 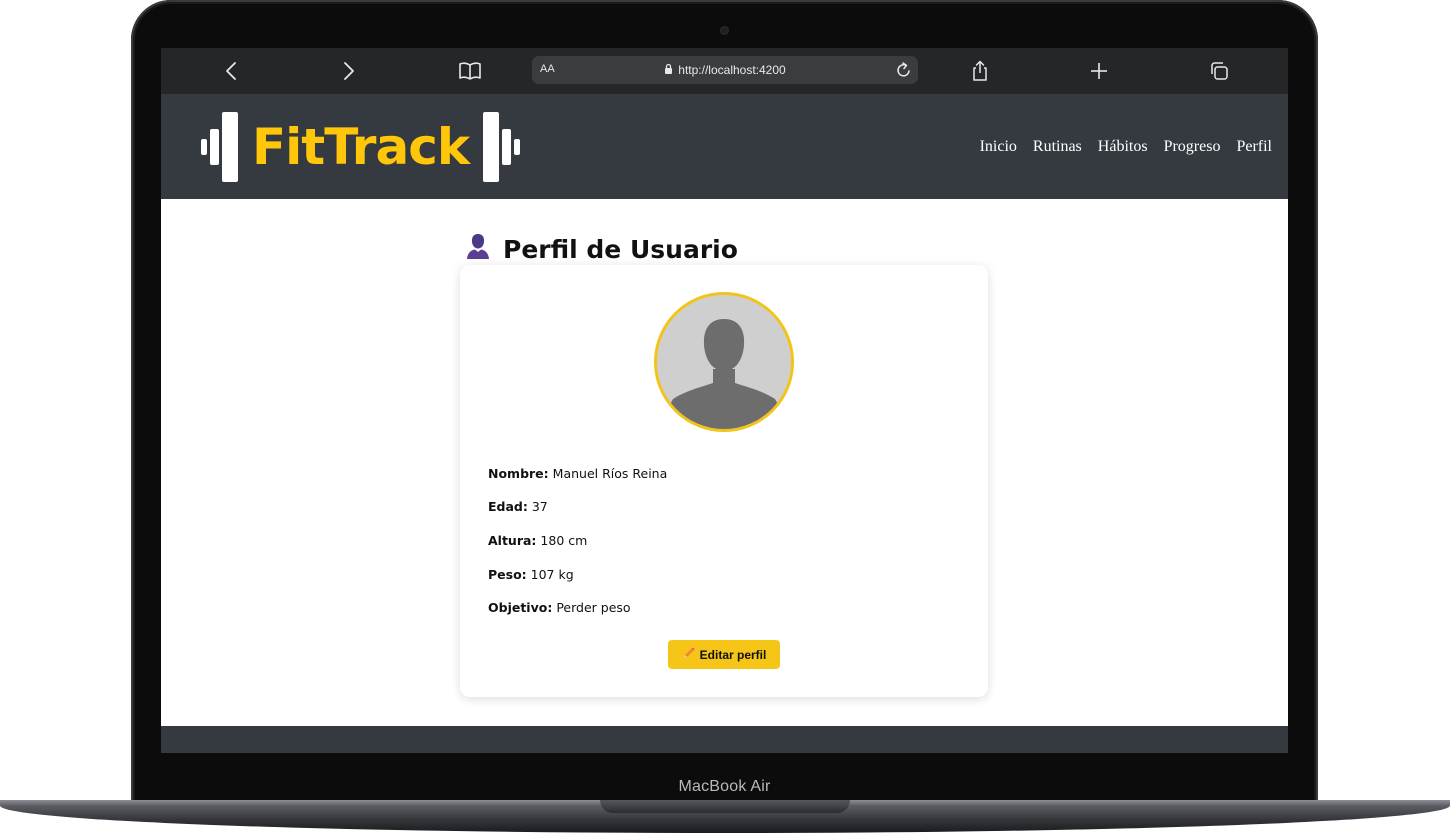 What do you see at coordinates (537, 540) in the screenshot?
I see `field-altura: Altura: 180 cm` at bounding box center [537, 540].